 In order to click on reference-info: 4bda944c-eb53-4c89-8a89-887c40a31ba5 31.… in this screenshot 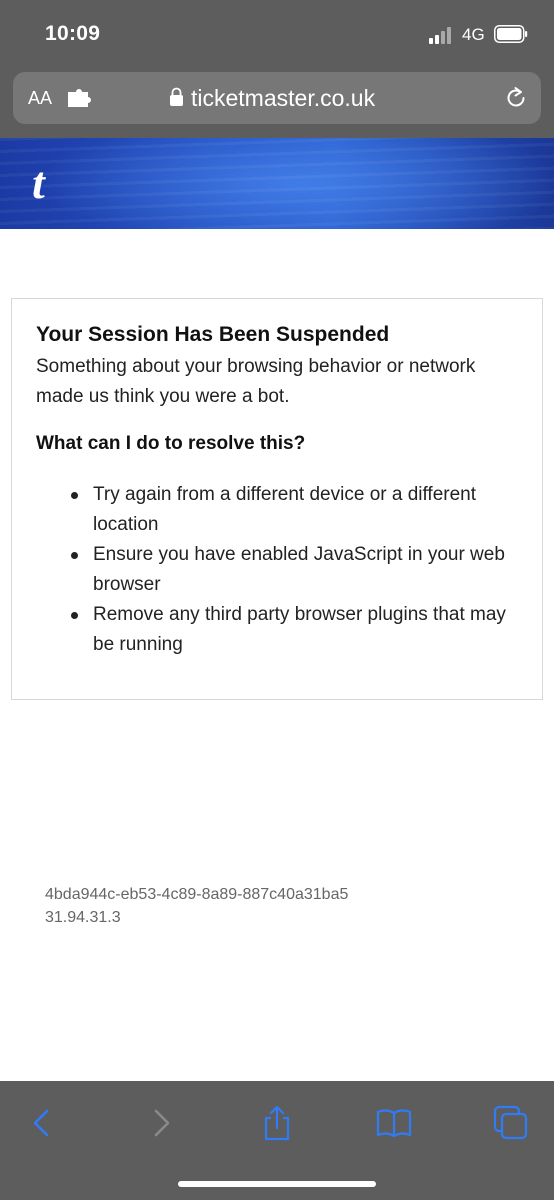, I will do `click(196, 906)`.